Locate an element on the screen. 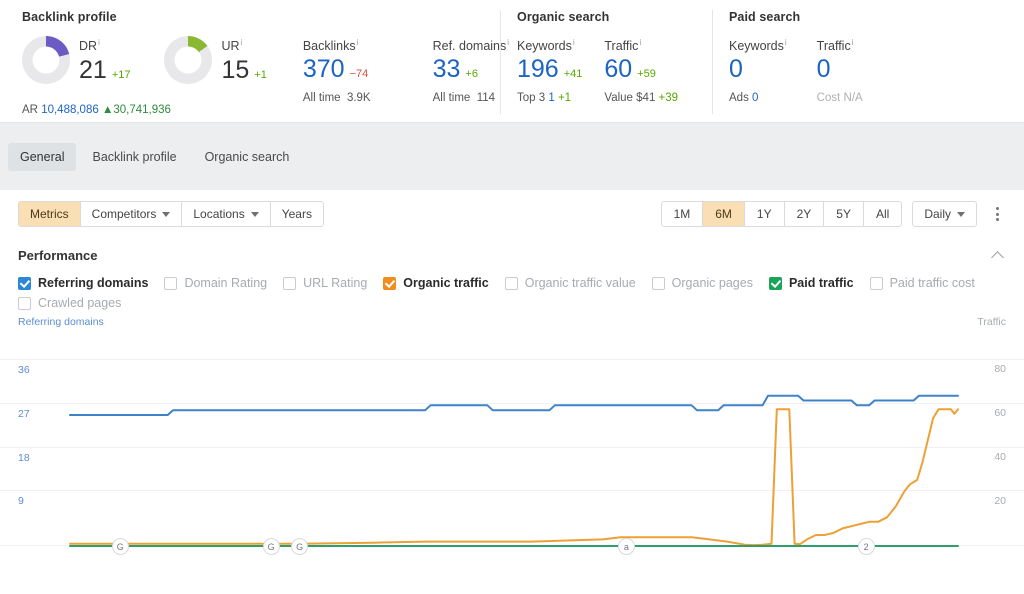 This screenshot has height=594, width=1024. chart-annotation-marker: 2 is located at coordinates (866, 546).